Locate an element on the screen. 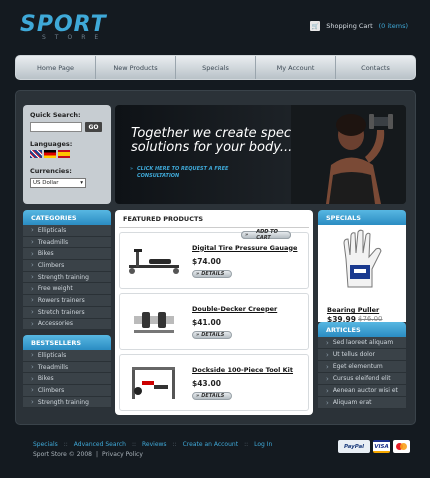 The height and width of the screenshot is (478, 430). logo-tagline: STORE is located at coordinates (75, 37).